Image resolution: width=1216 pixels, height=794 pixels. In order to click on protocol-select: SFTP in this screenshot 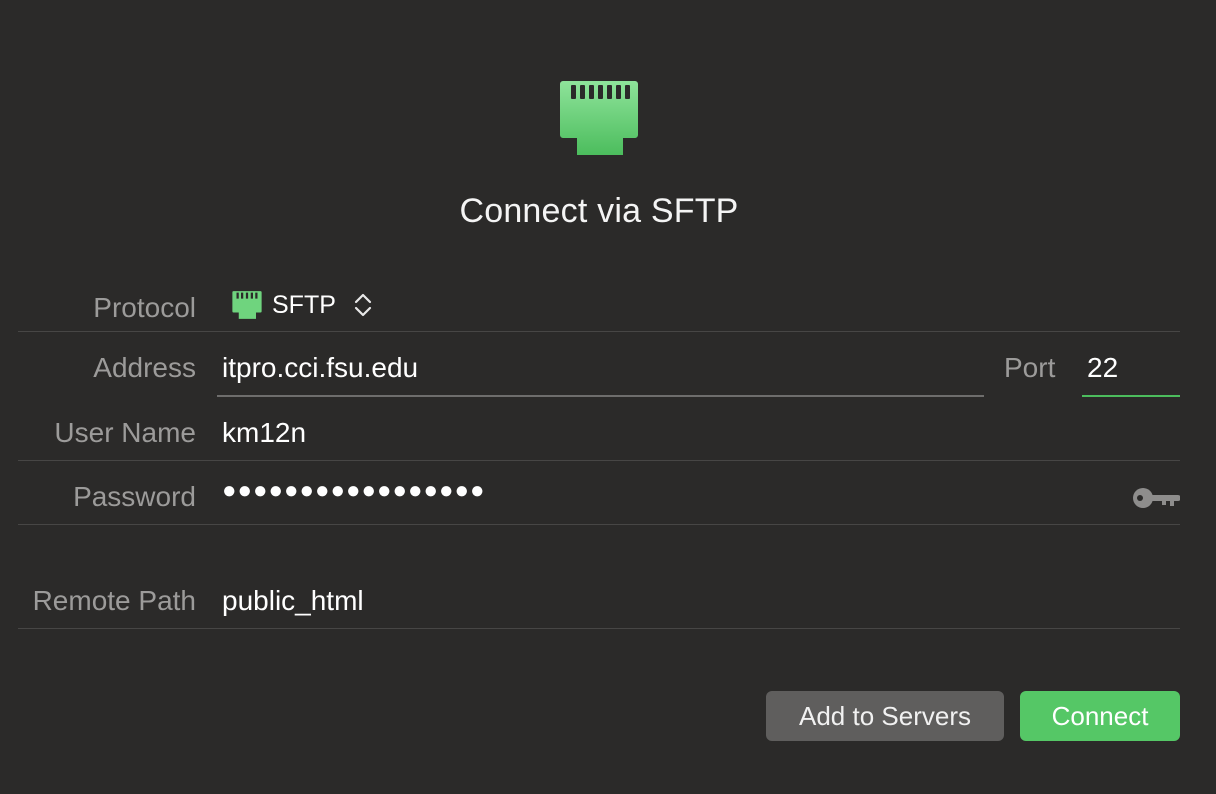, I will do `click(303, 305)`.